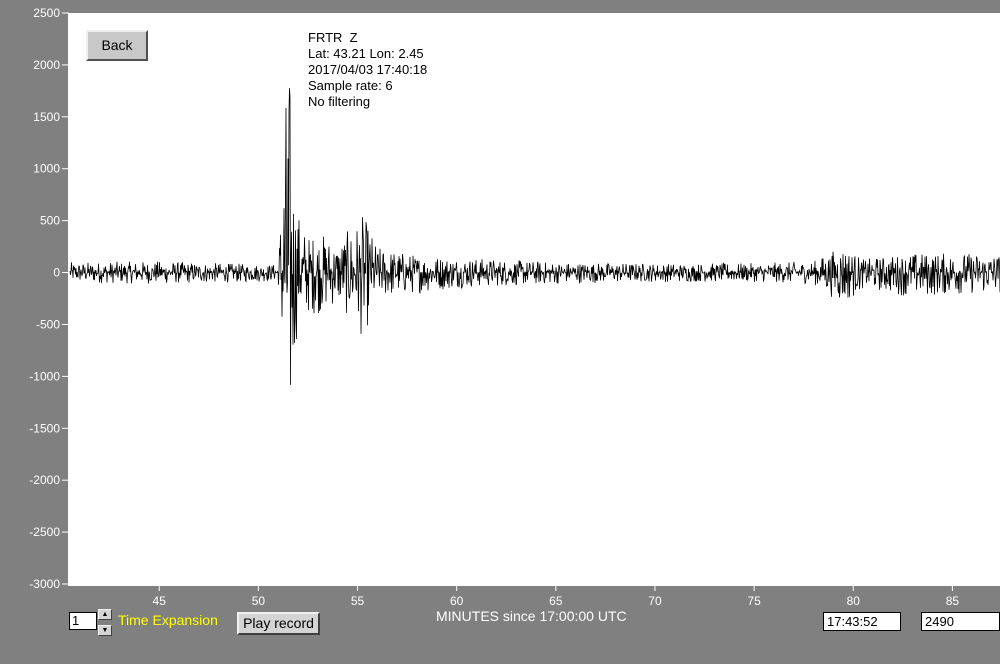 The height and width of the screenshot is (664, 1000). What do you see at coordinates (556, 601) in the screenshot?
I see `x-tick-label: 65` at bounding box center [556, 601].